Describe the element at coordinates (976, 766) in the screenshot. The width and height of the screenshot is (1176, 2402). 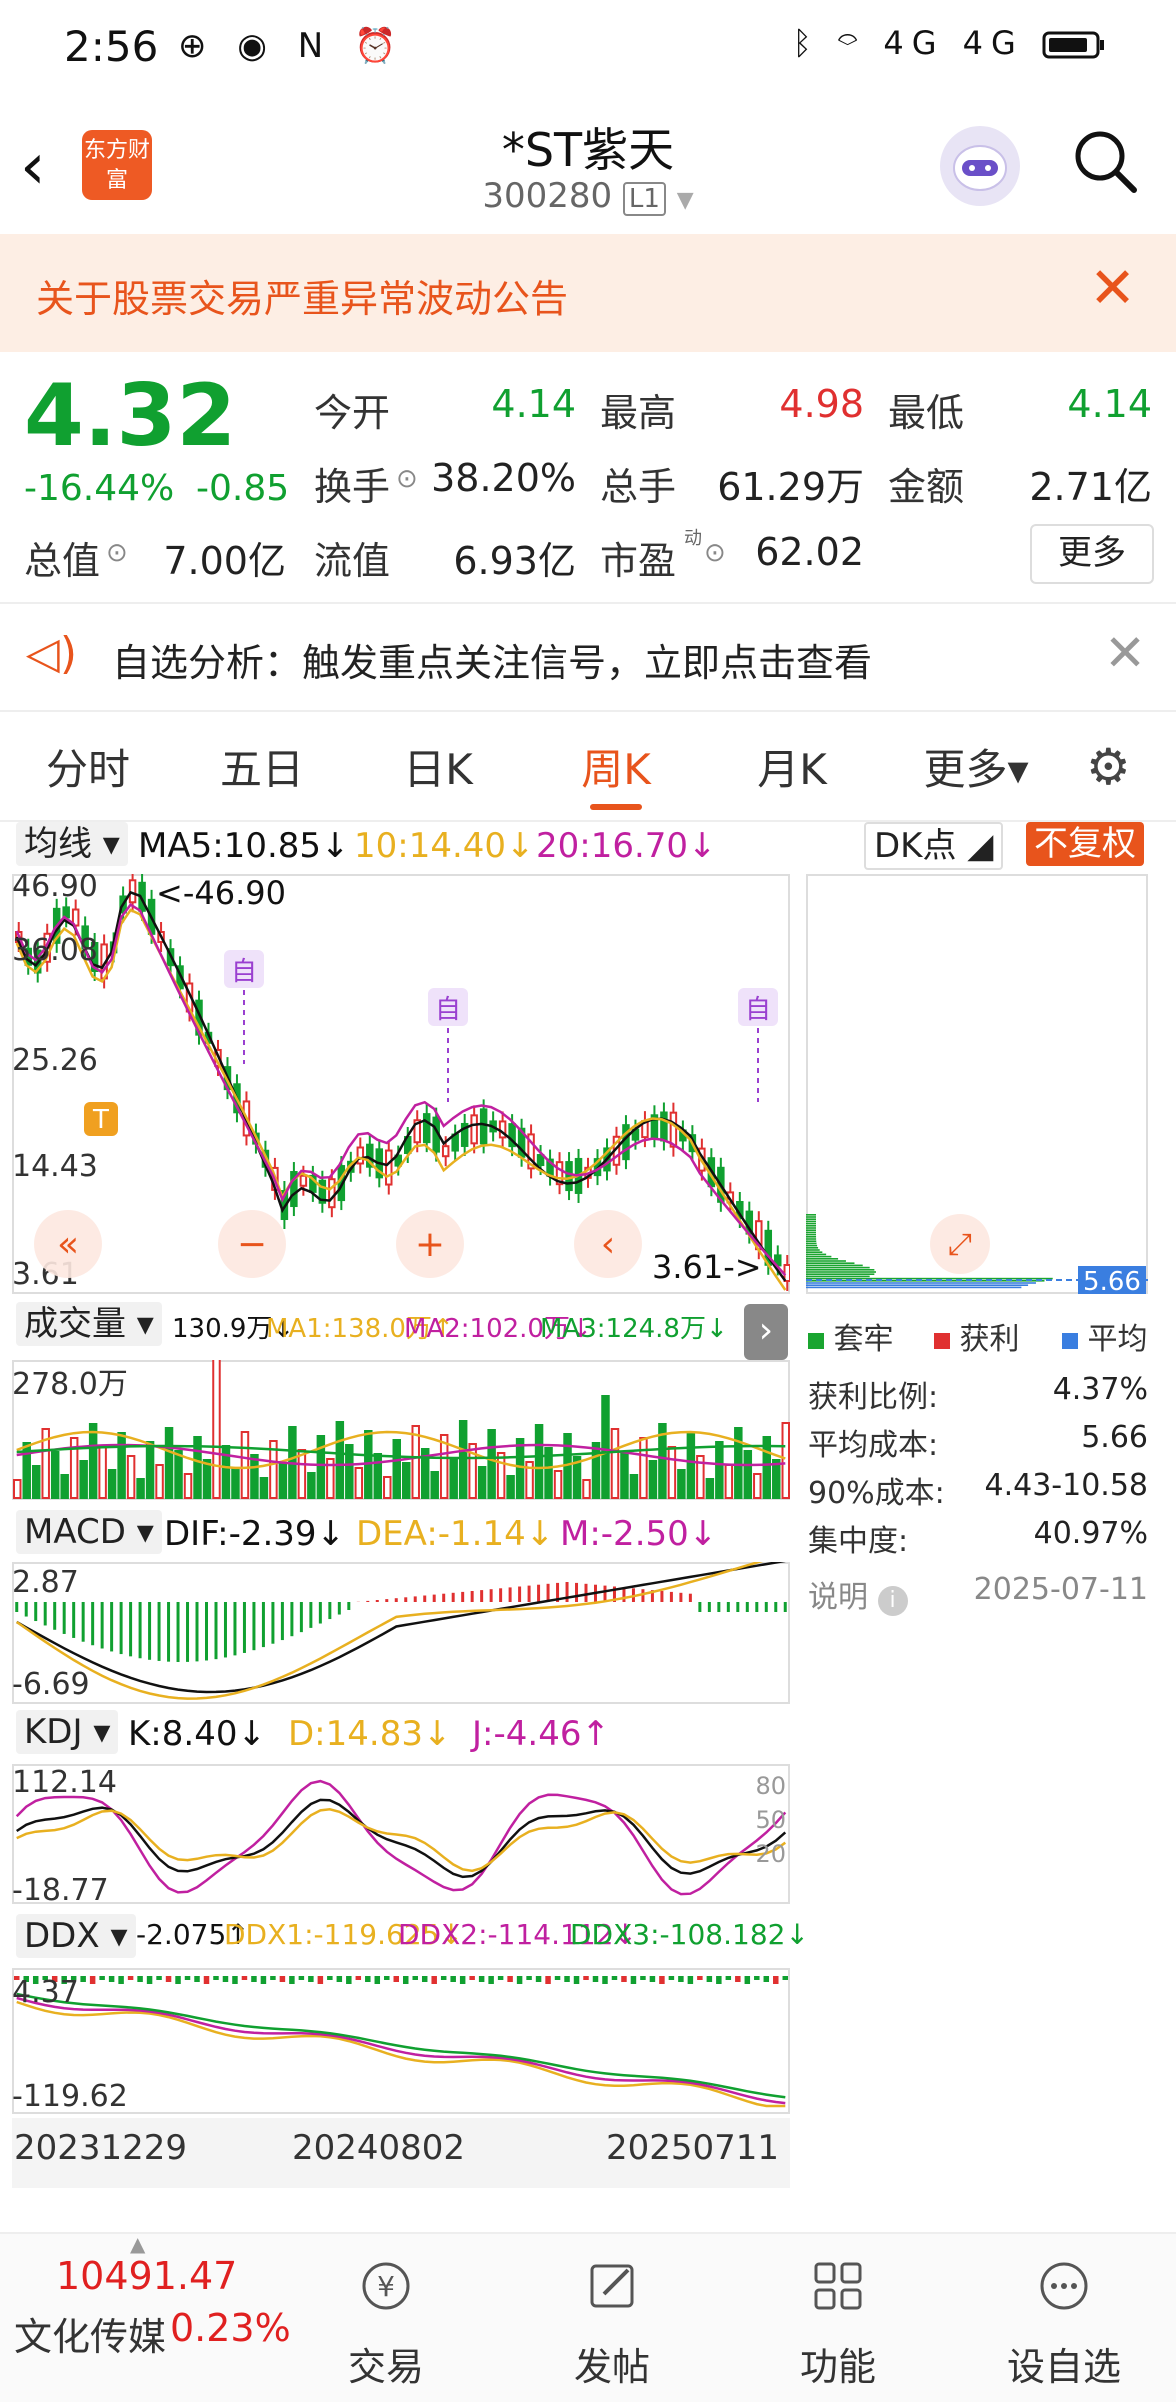
I see `tab-more: 更多▾` at that location.